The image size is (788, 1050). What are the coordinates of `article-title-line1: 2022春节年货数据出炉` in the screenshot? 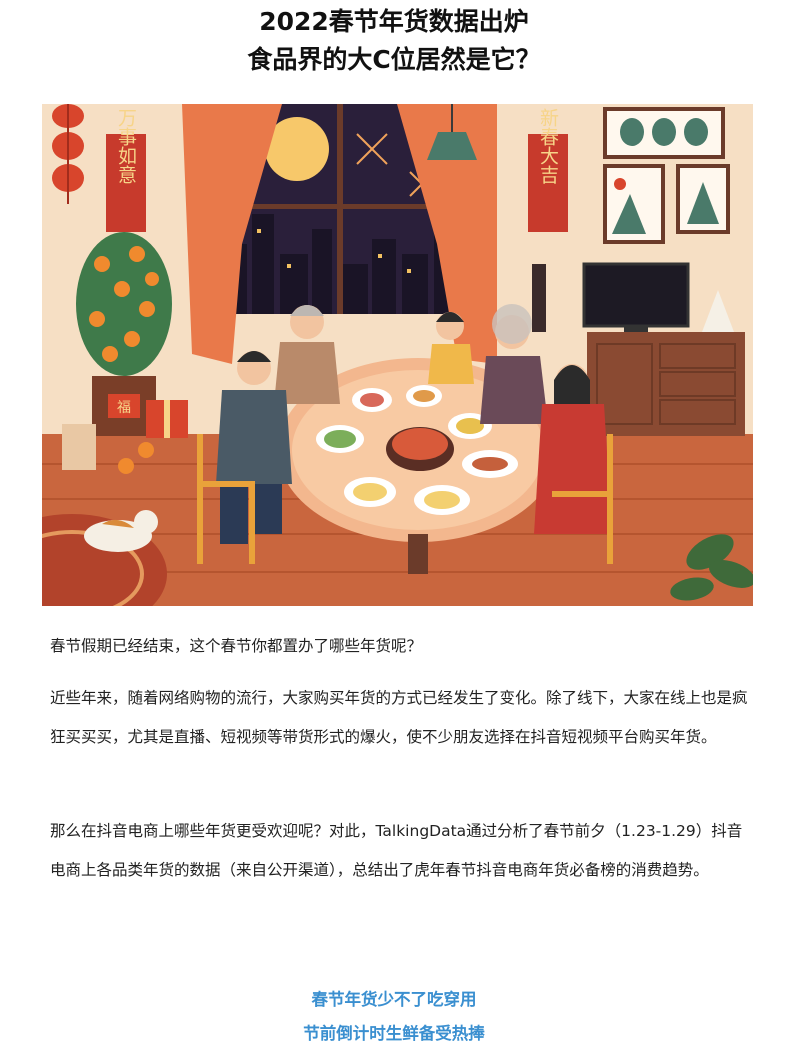 It's located at (394, 21).